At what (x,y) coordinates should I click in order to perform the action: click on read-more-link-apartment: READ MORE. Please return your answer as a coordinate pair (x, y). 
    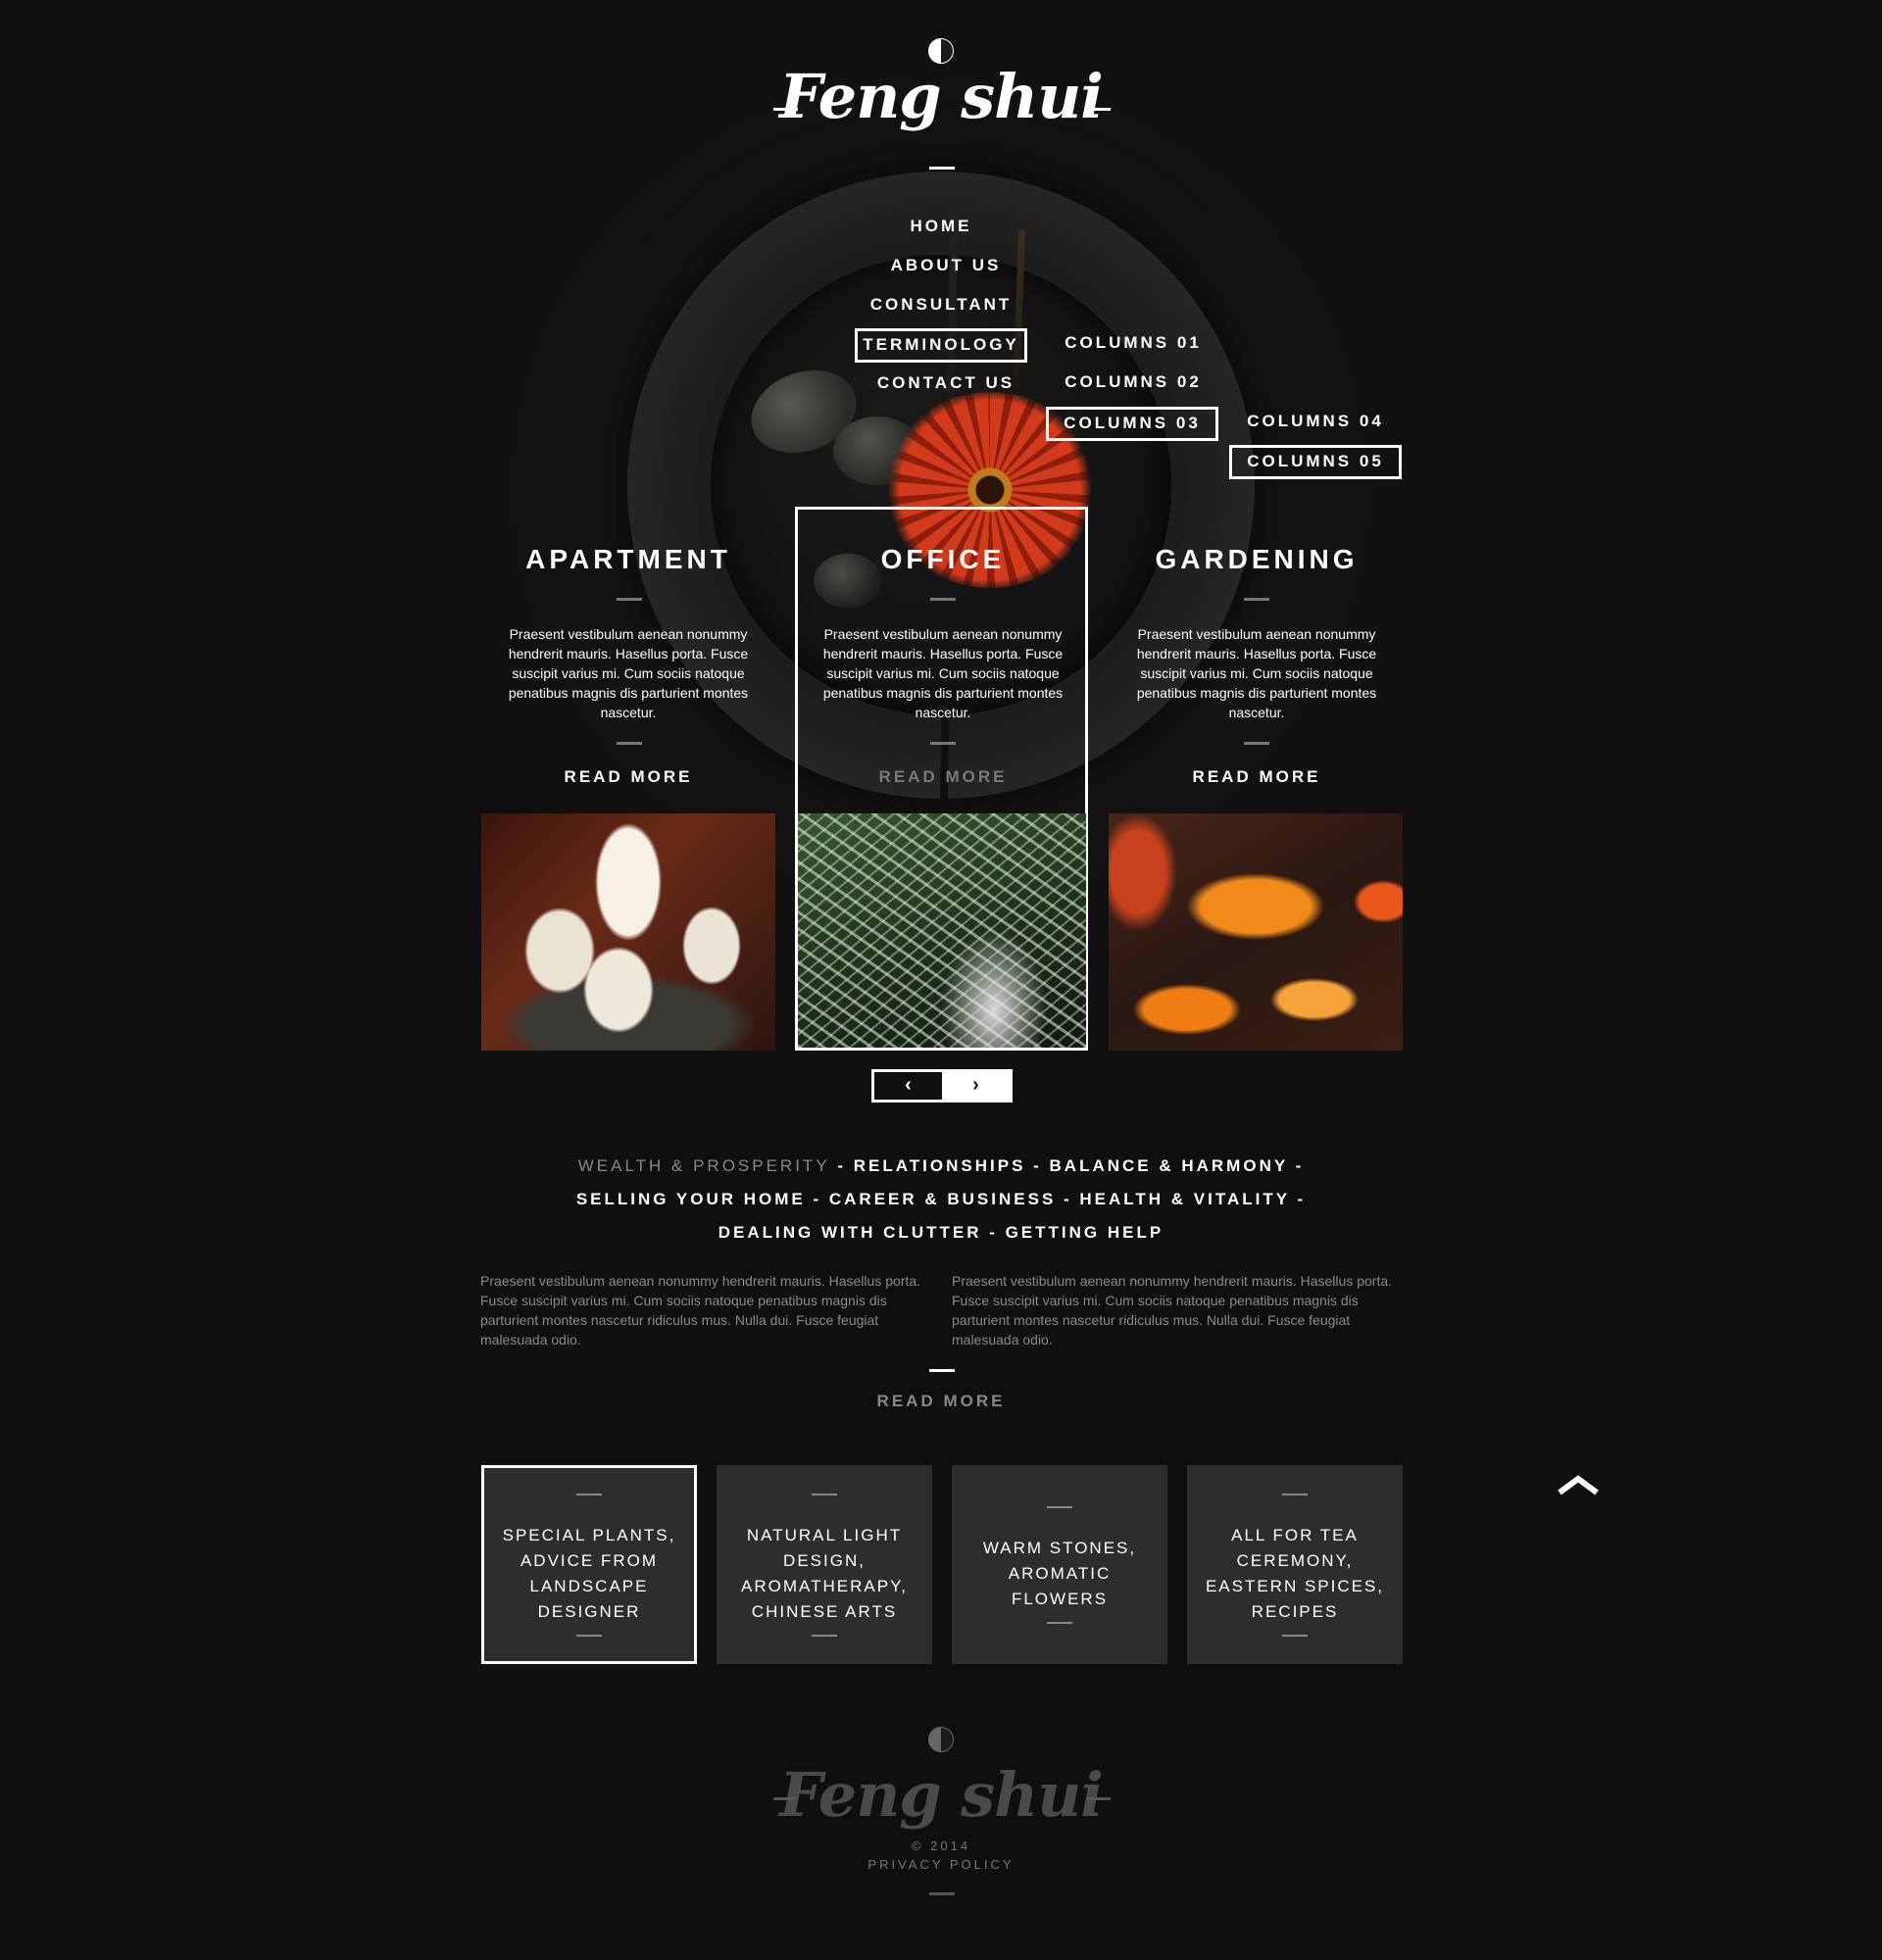
    Looking at the image, I should click on (628, 777).